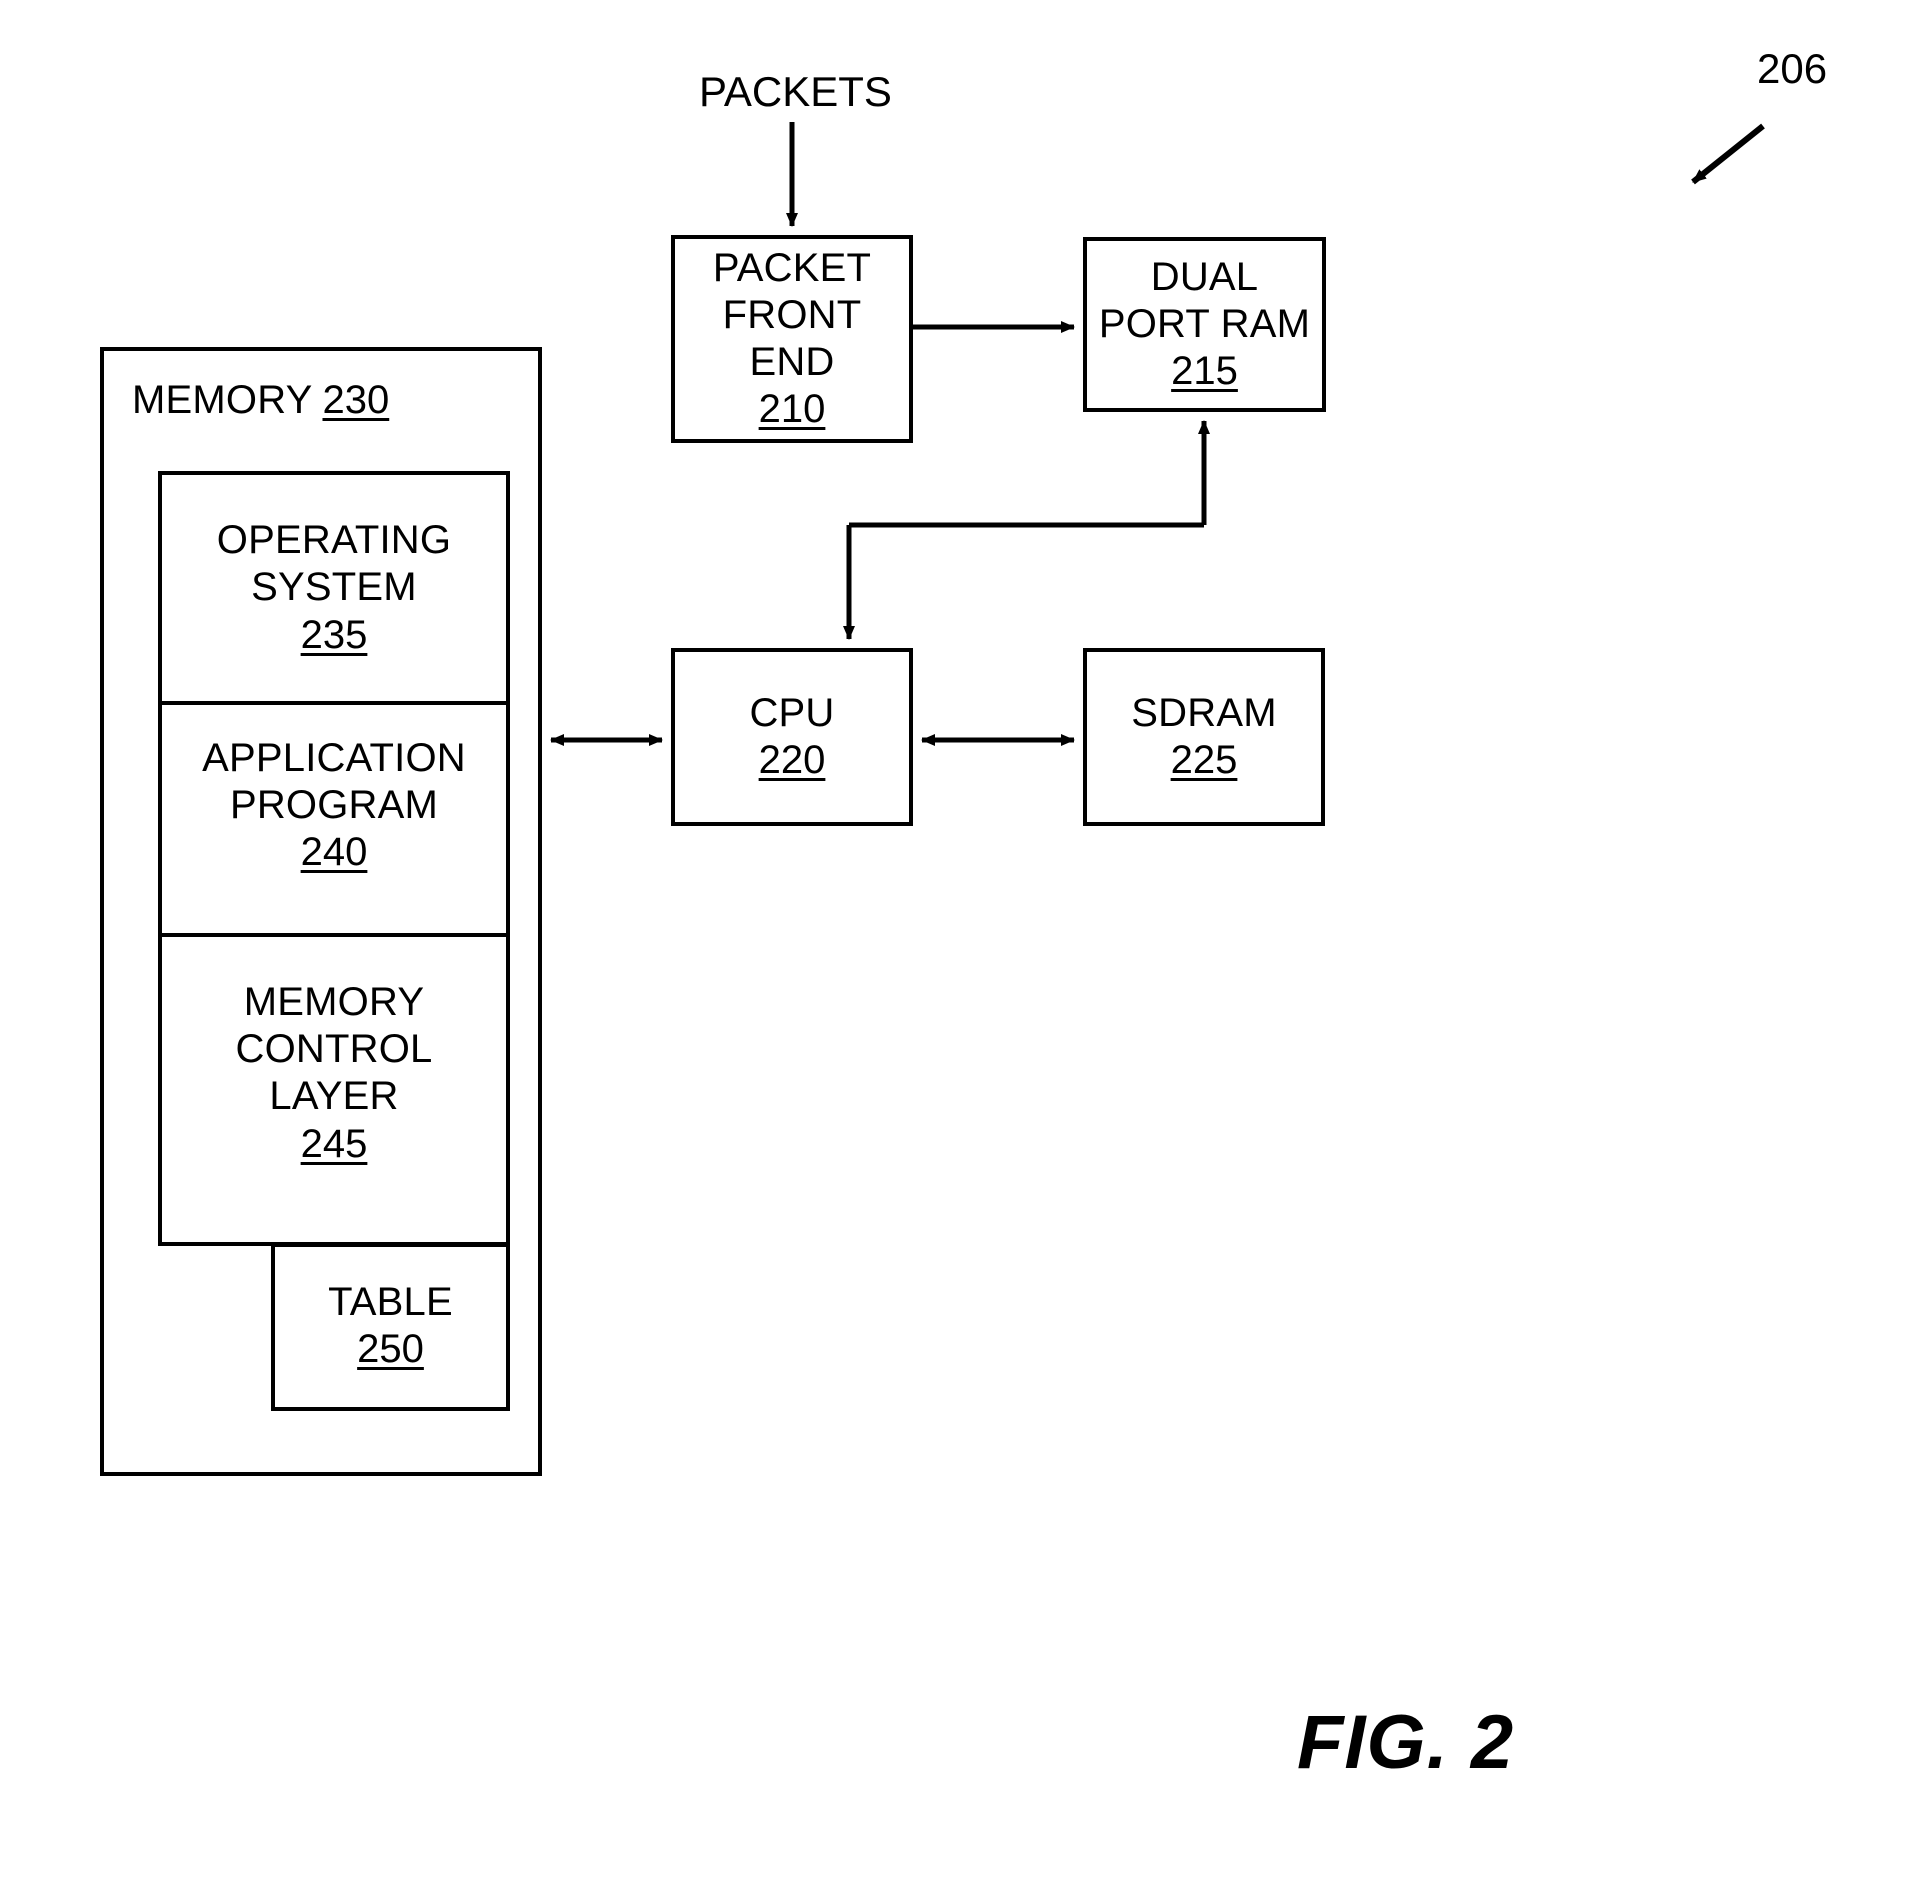 The image size is (1905, 1885). Describe the element at coordinates (334, 634) in the screenshot. I see `operating-system-ref: 235` at that location.